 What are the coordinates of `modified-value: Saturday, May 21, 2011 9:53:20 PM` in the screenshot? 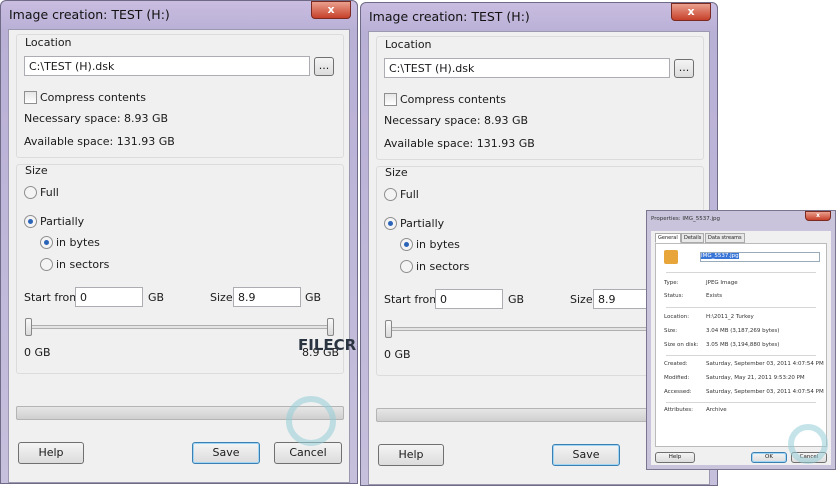 It's located at (755, 378).